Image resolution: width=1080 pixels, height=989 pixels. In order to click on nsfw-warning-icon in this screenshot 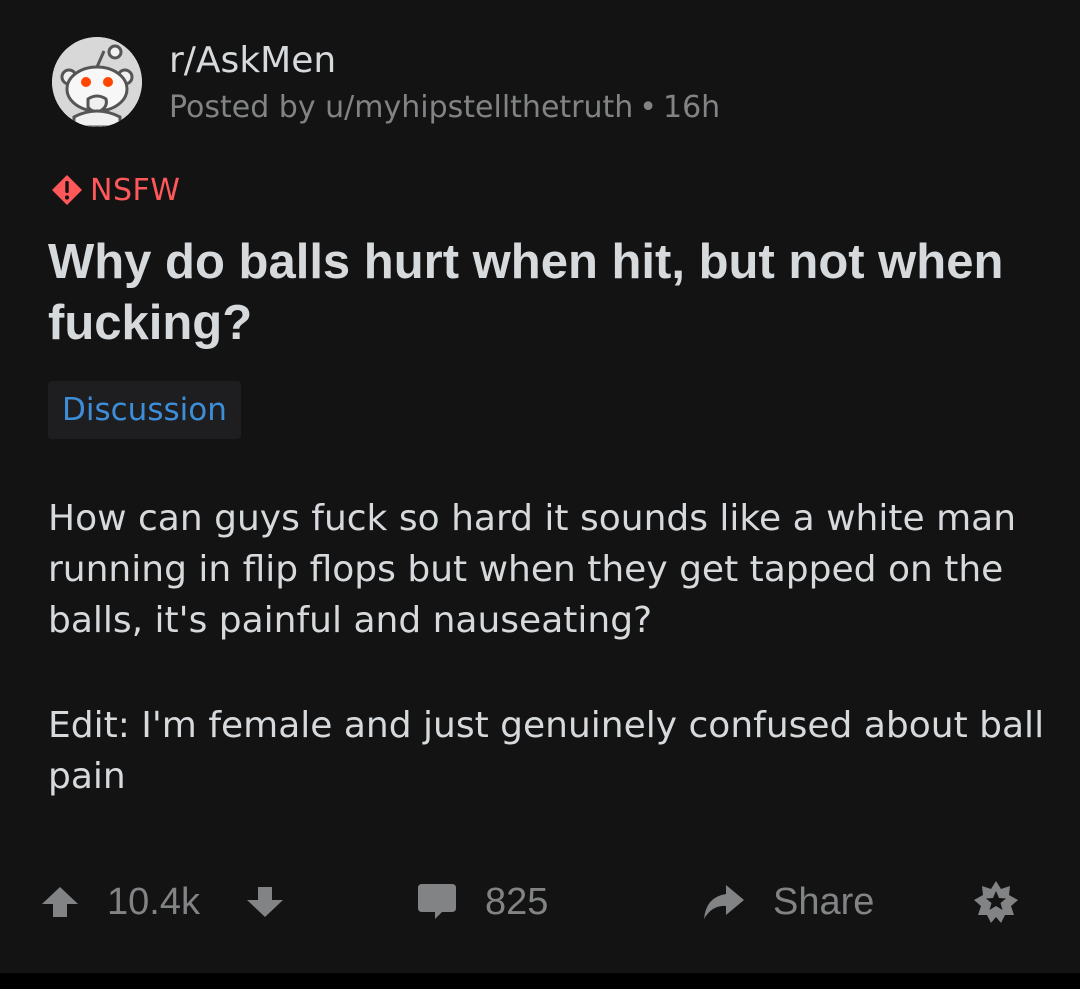, I will do `click(67, 190)`.